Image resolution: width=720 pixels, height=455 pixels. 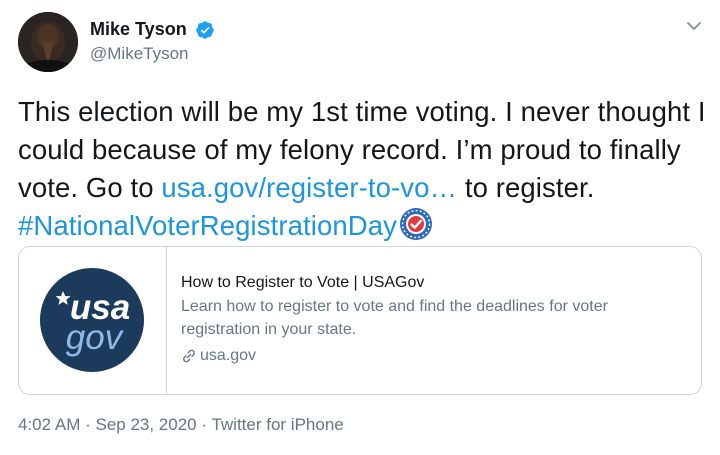 I want to click on card-domain-label: usa.gov, so click(x=228, y=355).